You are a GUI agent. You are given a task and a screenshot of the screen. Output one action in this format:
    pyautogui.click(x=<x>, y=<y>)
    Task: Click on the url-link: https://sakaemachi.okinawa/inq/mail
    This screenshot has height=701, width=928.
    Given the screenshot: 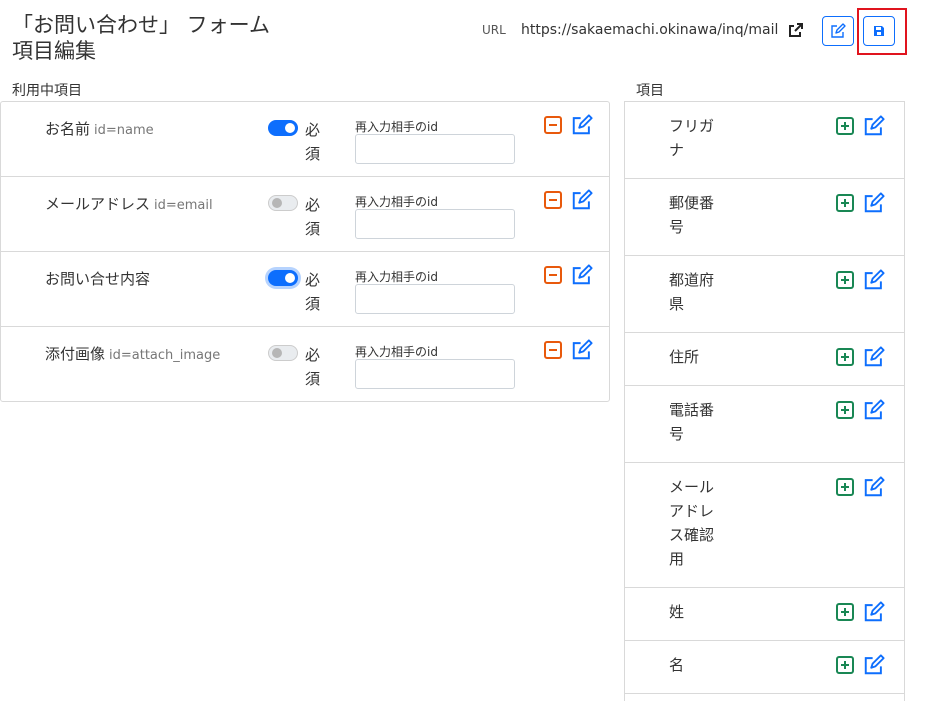 What is the action you would take?
    pyautogui.click(x=649, y=30)
    